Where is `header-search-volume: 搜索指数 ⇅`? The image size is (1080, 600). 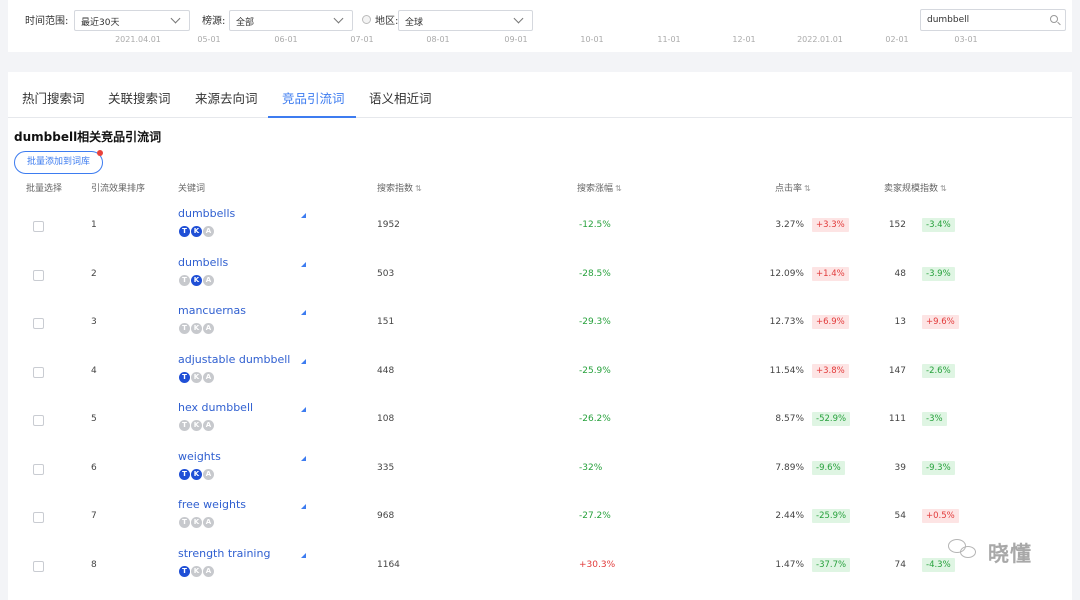
header-search-volume: 搜索指数 ⇅ is located at coordinates (399, 187).